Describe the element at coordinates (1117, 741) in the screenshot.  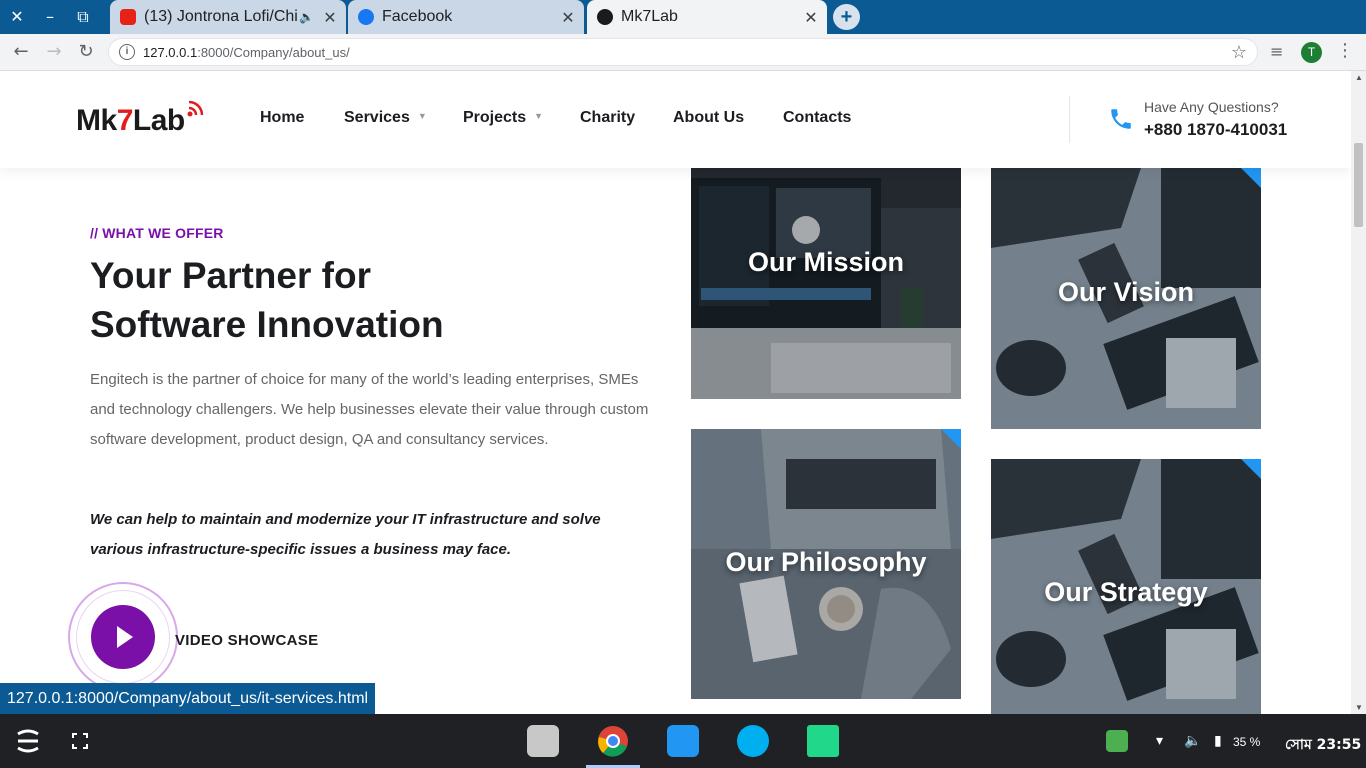
I see `security-check-icon` at that location.